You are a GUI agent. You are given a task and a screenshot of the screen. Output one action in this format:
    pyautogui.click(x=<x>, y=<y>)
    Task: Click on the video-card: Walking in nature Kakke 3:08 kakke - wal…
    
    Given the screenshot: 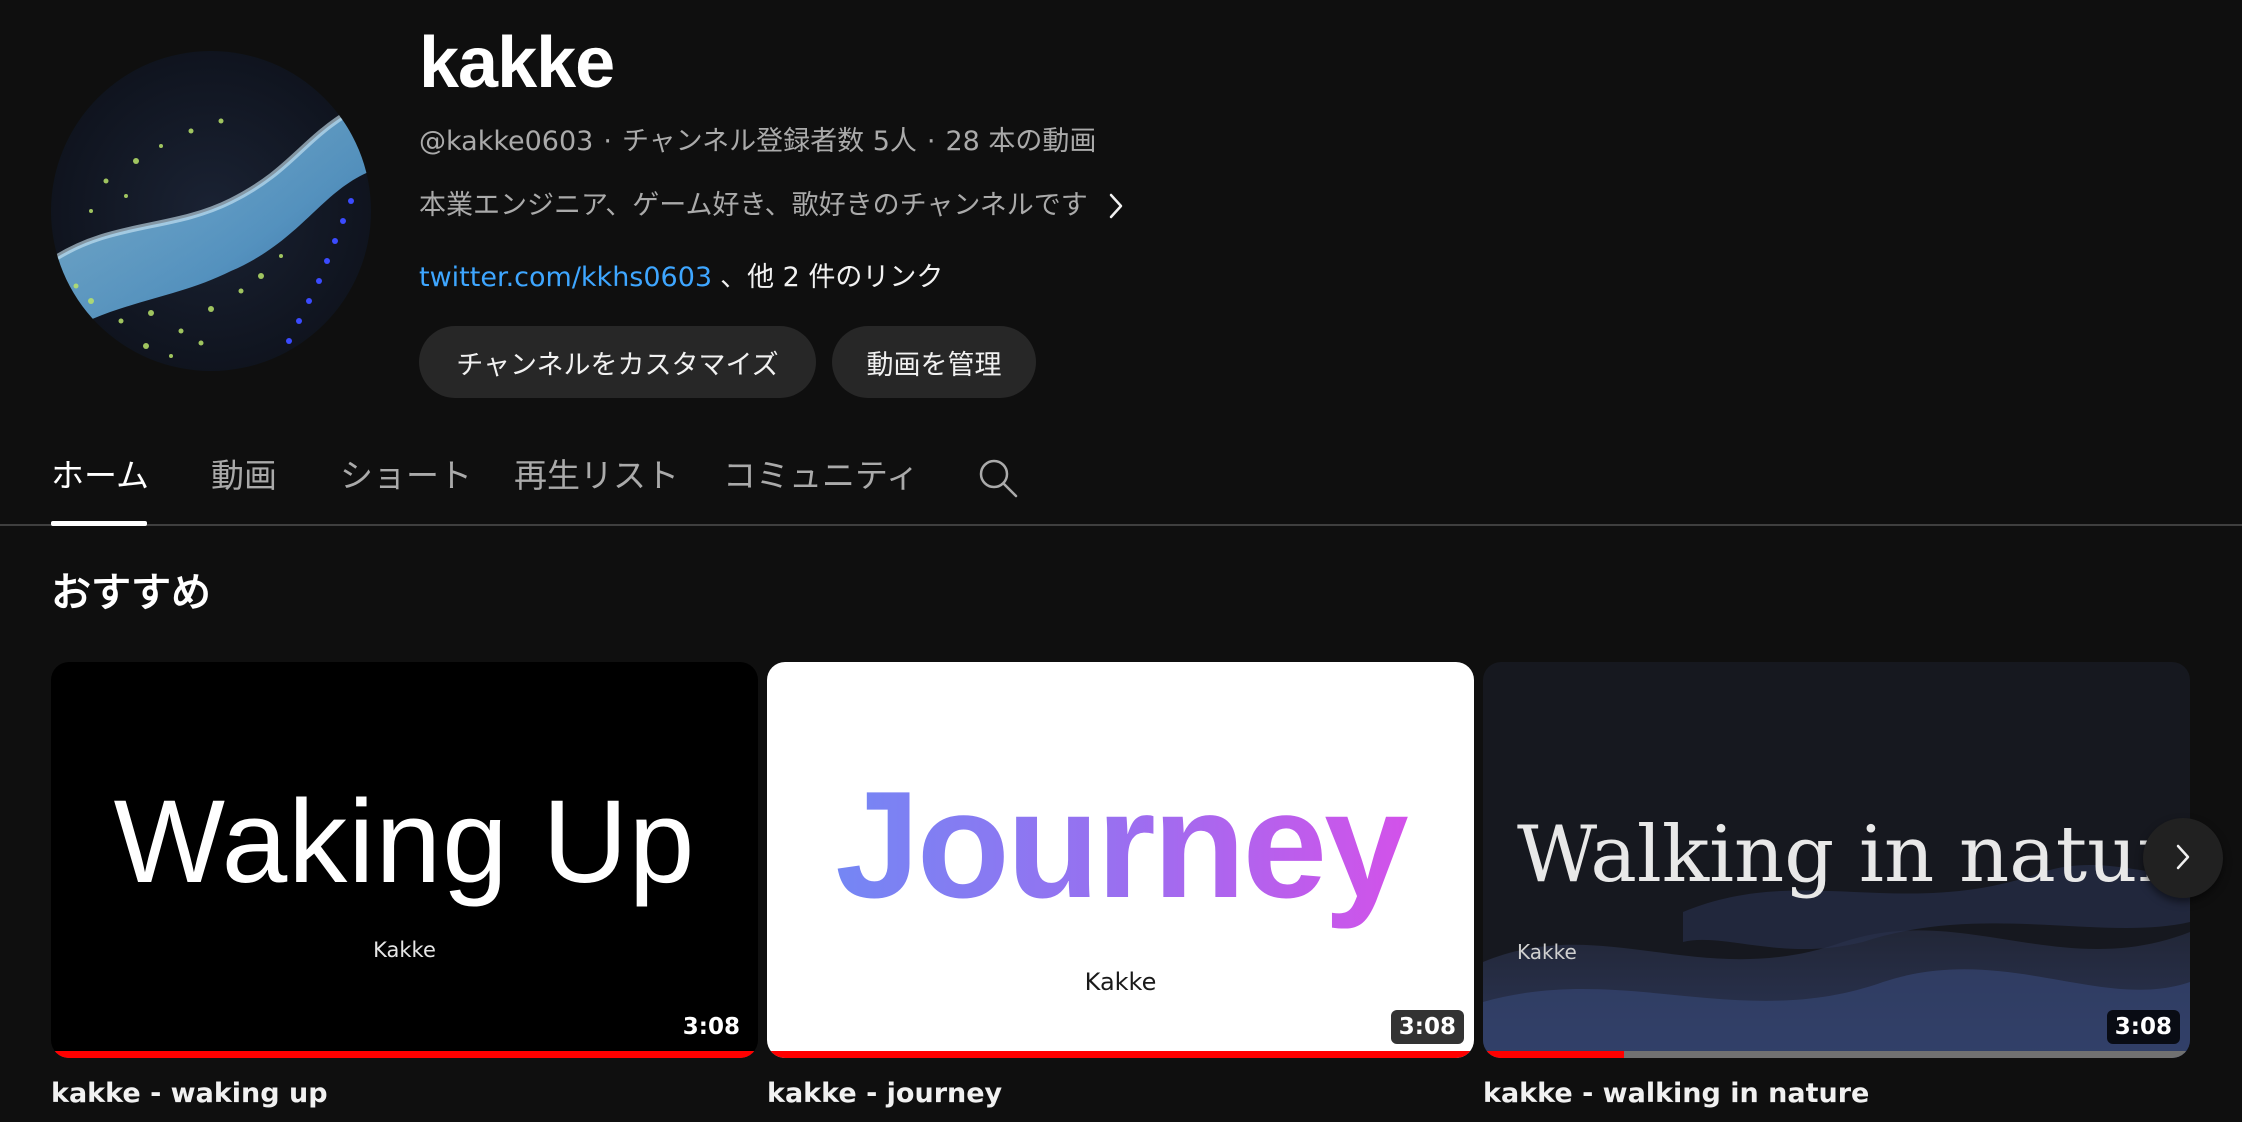 What is the action you would take?
    pyautogui.click(x=1836, y=888)
    